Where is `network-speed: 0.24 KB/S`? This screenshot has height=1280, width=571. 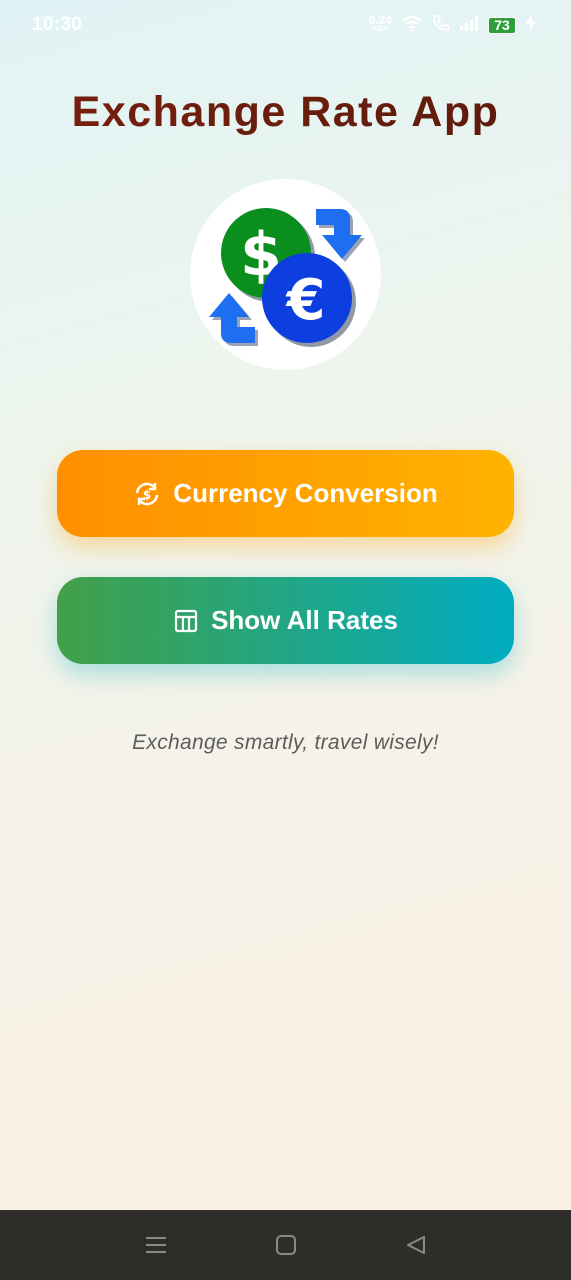 network-speed: 0.24 KB/S is located at coordinates (380, 23).